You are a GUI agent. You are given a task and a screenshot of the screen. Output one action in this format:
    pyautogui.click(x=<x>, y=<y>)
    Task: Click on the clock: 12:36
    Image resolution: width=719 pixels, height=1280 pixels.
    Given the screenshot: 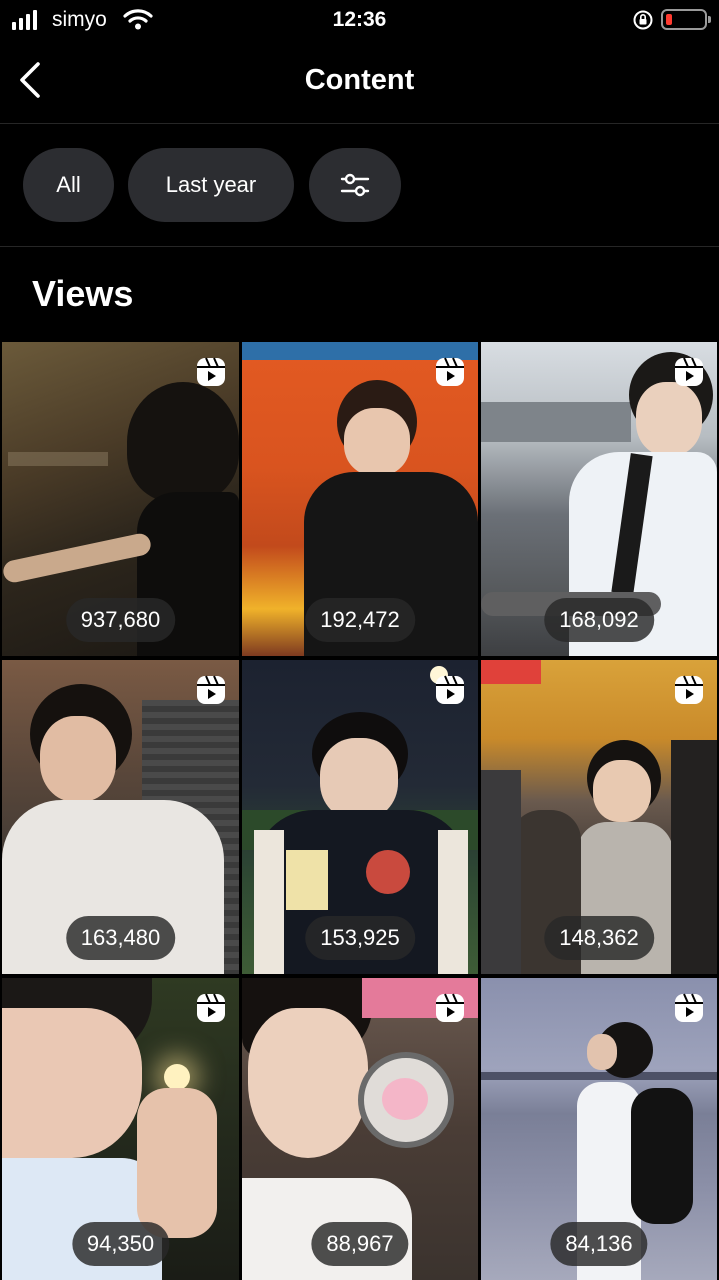 What is the action you would take?
    pyautogui.click(x=359, y=19)
    